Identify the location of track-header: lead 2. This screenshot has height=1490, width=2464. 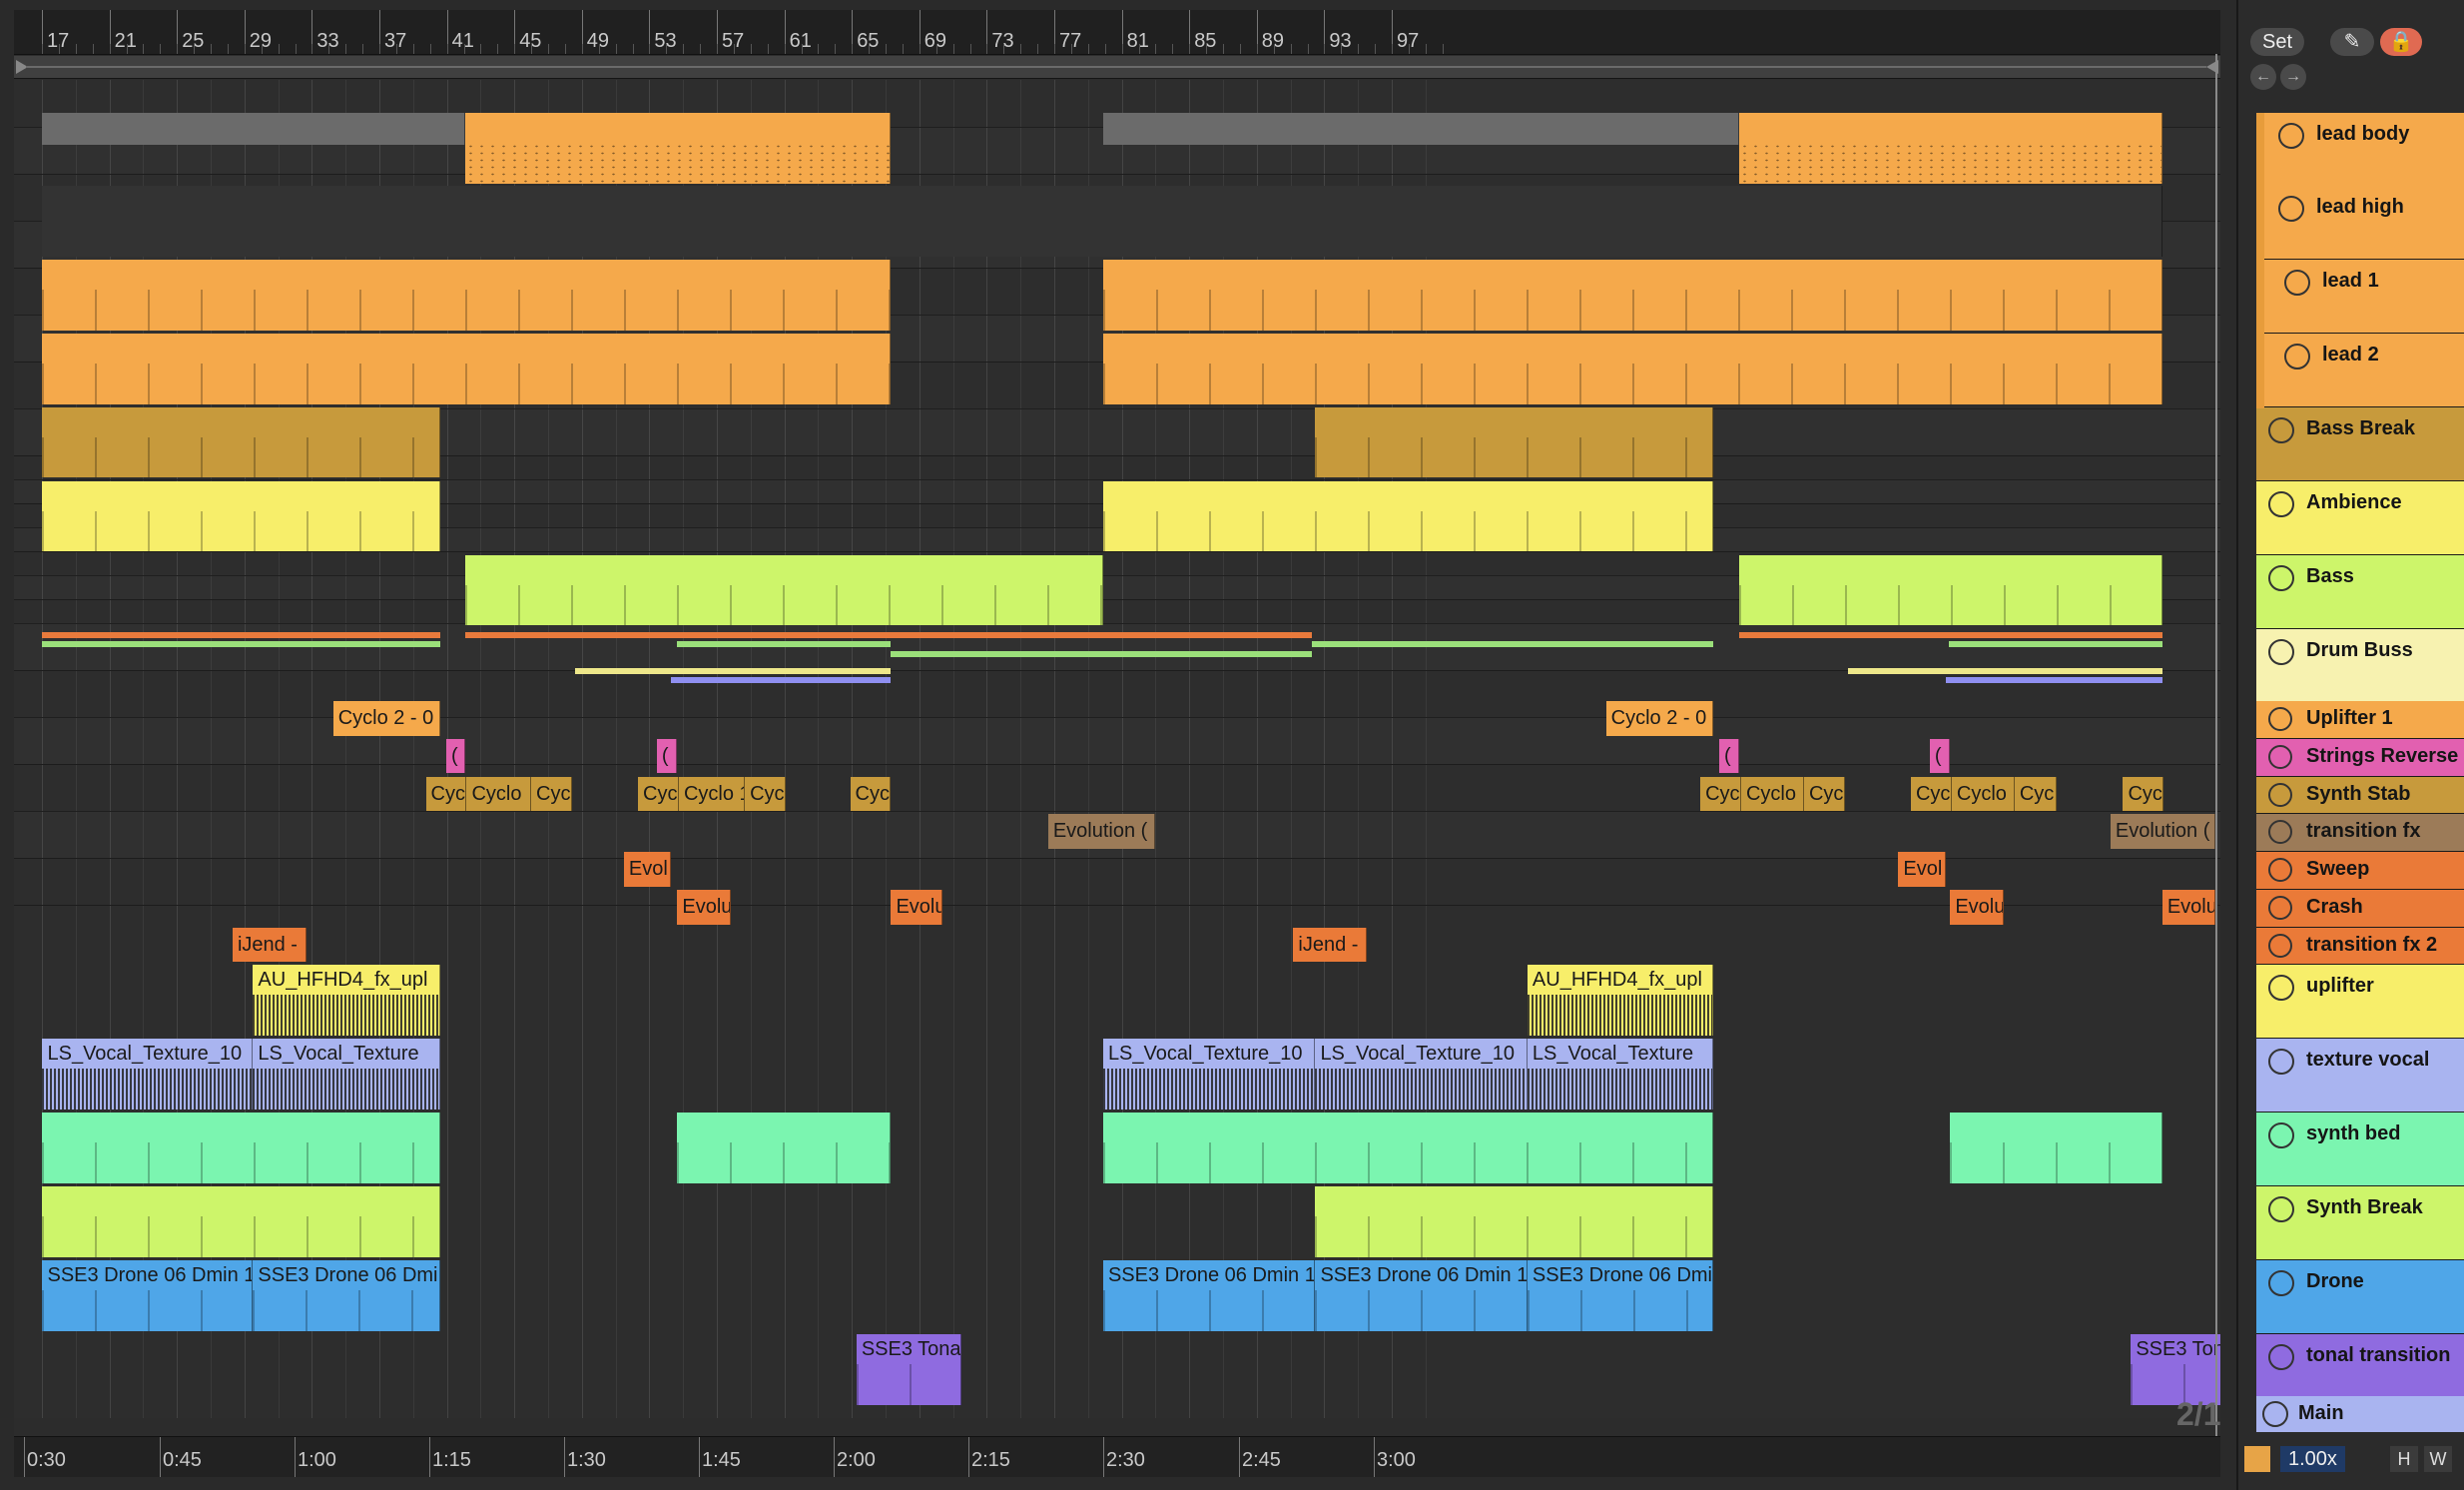
(2360, 370).